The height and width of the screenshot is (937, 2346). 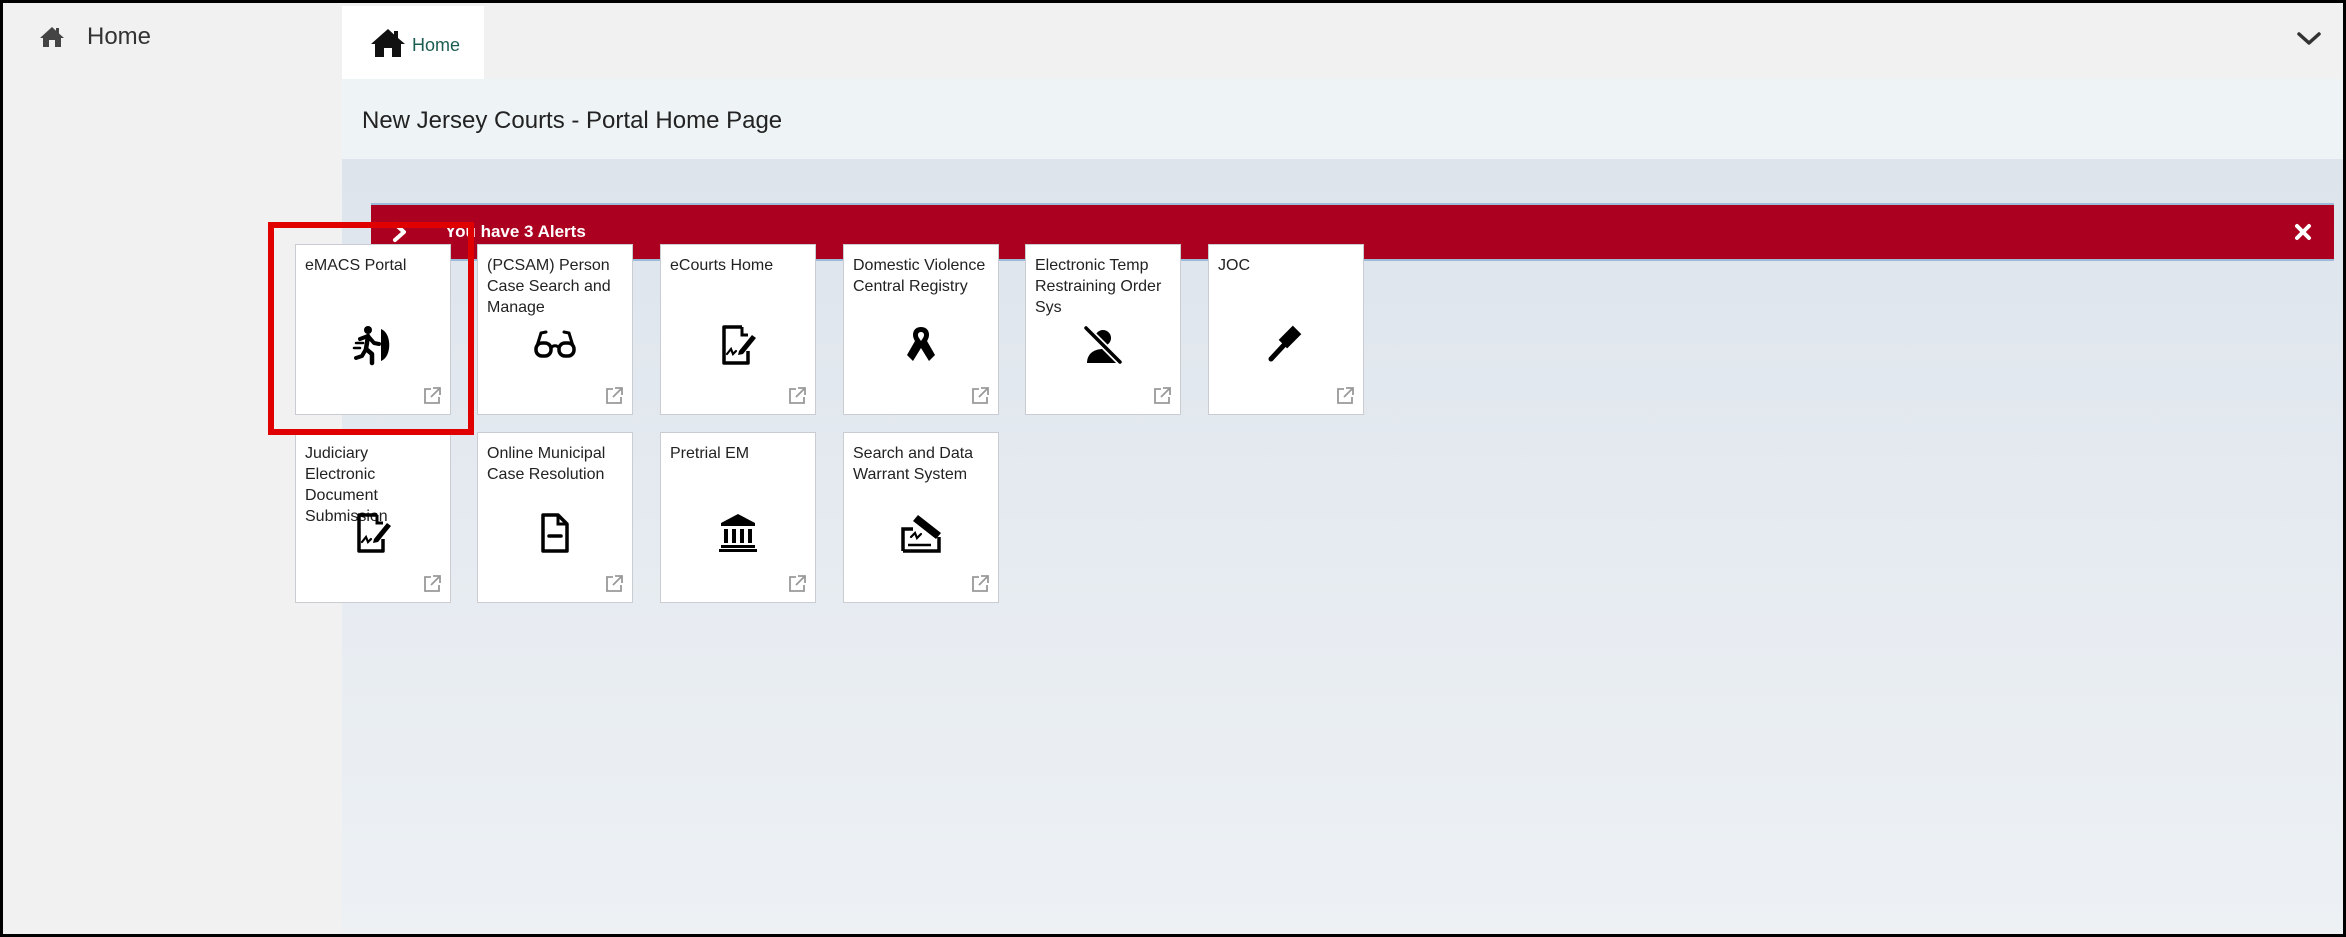 I want to click on signing-icon, so click(x=921, y=534).